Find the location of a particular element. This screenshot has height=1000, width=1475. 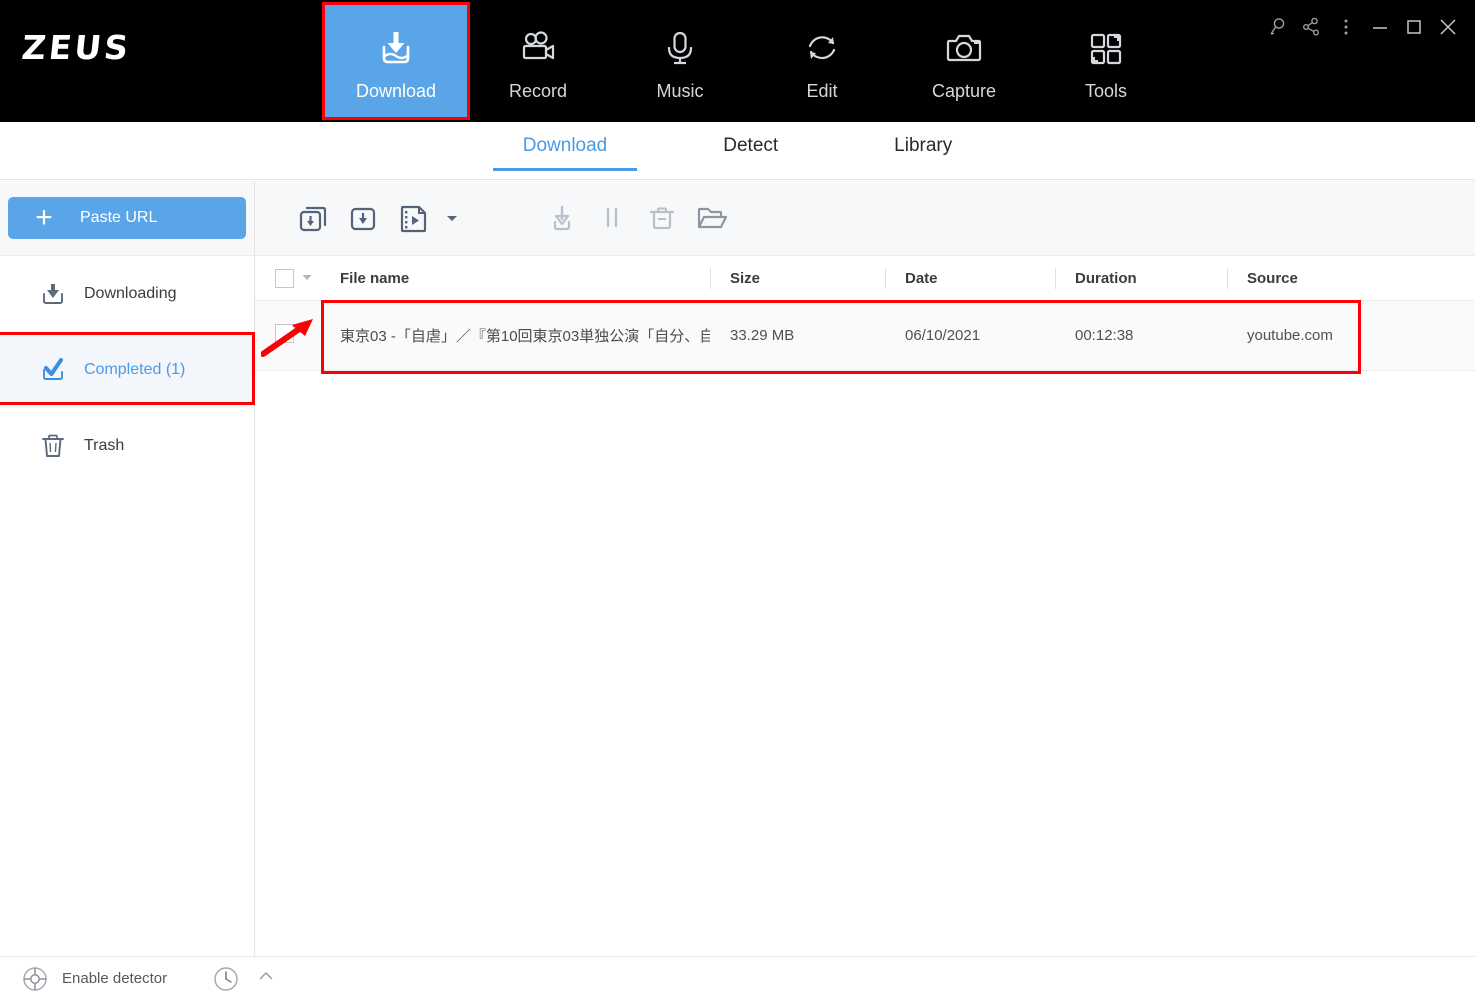

sidebar-item-completed: Completed (1) is located at coordinates (127, 370).